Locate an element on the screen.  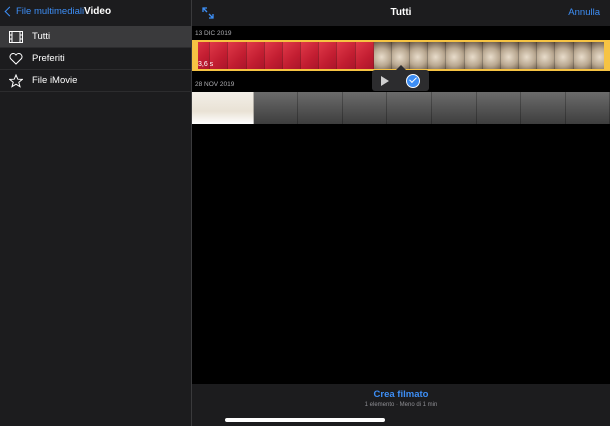
heart-icon is located at coordinates (16, 59).